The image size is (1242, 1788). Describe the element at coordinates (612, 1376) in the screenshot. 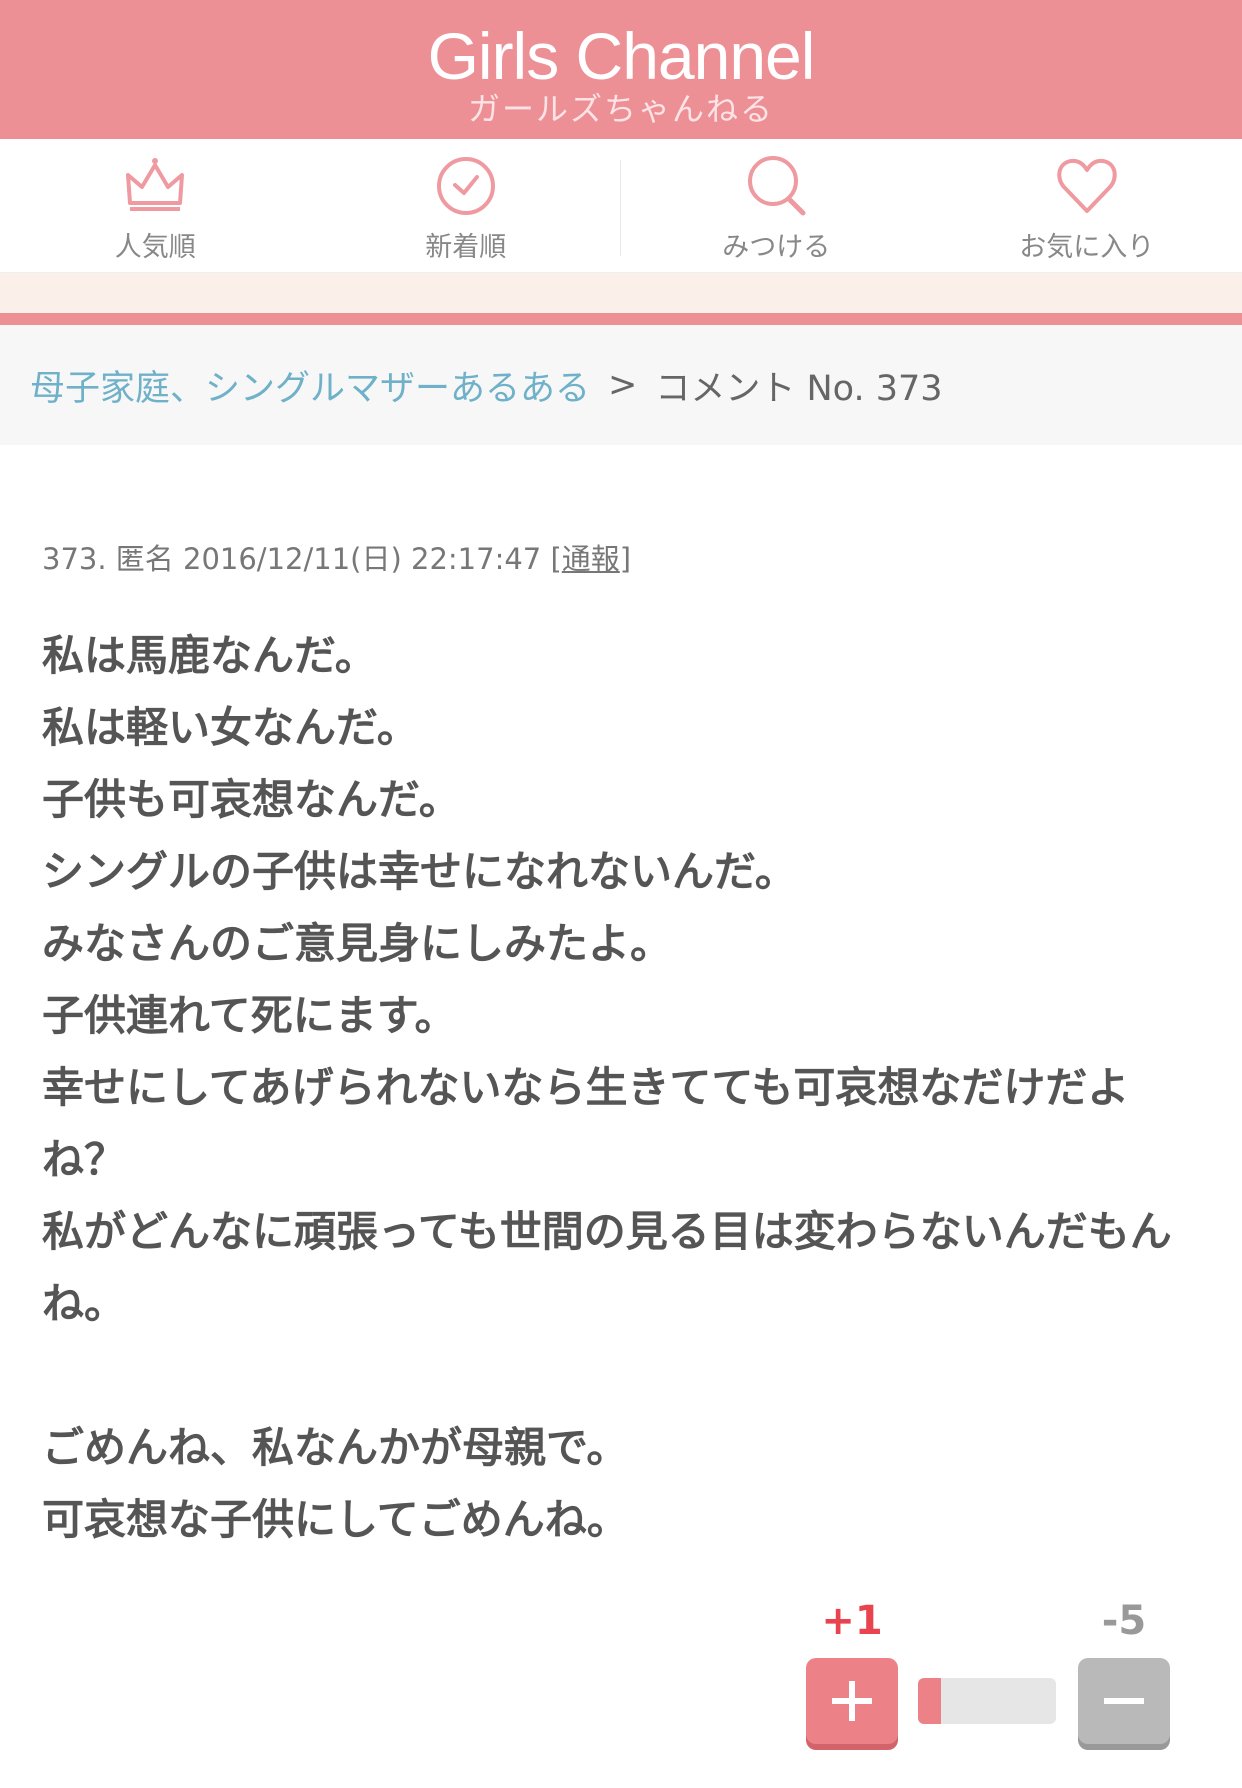

I see `comment-line` at that location.